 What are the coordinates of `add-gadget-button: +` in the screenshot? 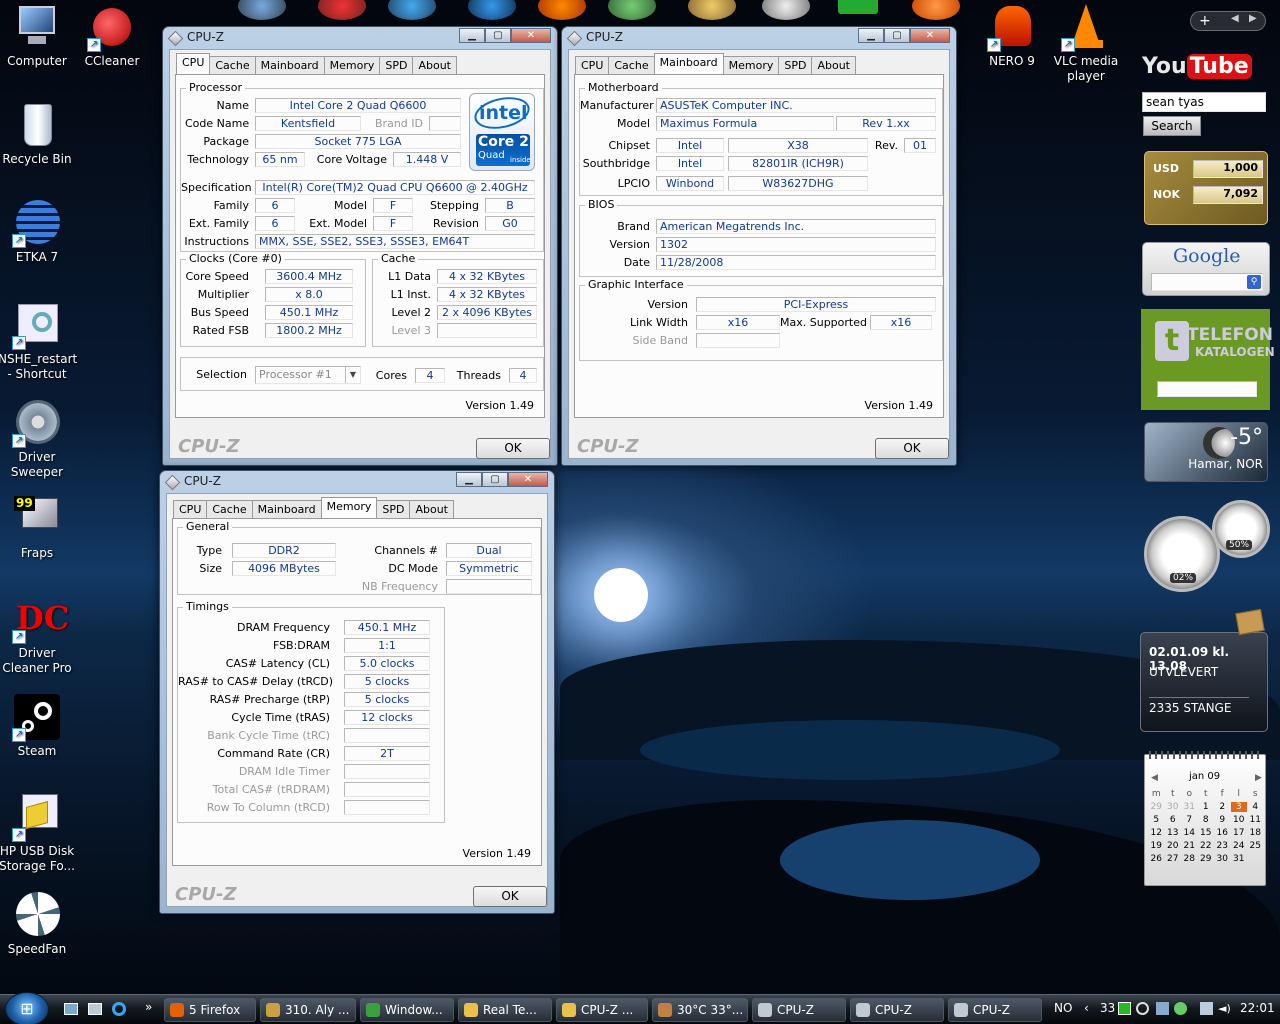 It's located at (1205, 21).